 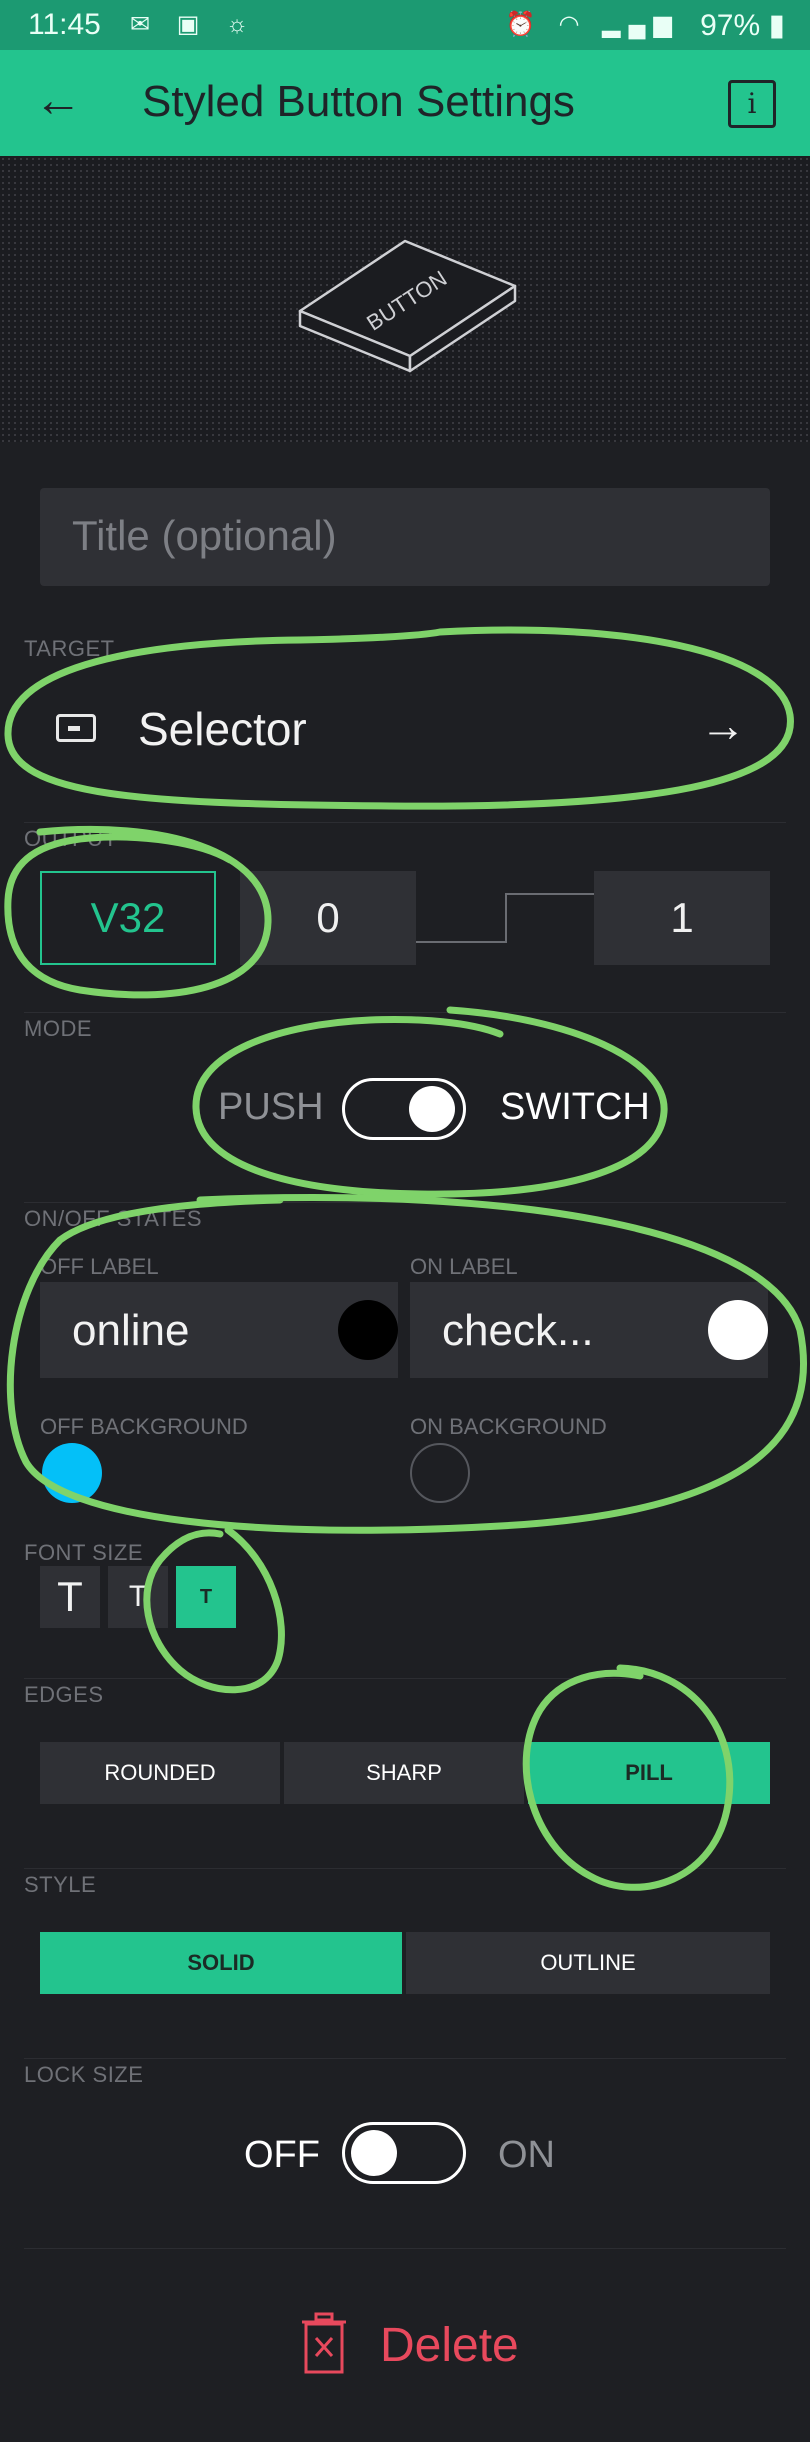 I want to click on on-label-title: ON LABEL, so click(x=464, y=1266).